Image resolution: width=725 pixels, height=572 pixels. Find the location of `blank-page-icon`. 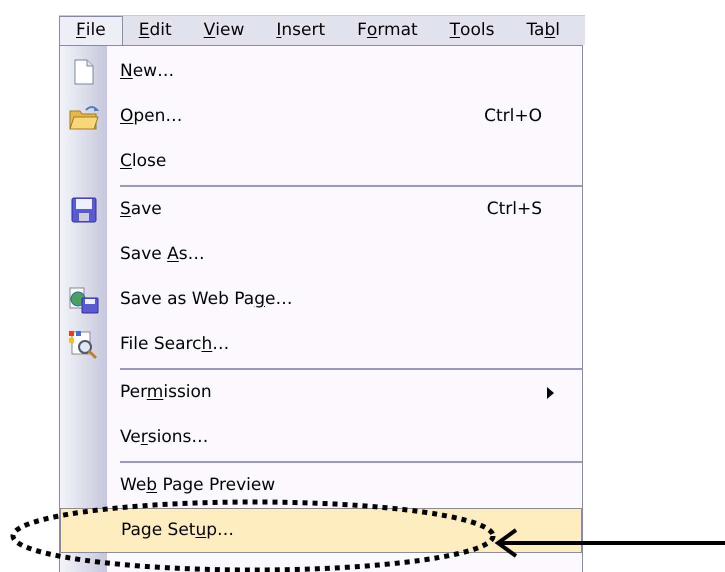

blank-page-icon is located at coordinates (83, 71).